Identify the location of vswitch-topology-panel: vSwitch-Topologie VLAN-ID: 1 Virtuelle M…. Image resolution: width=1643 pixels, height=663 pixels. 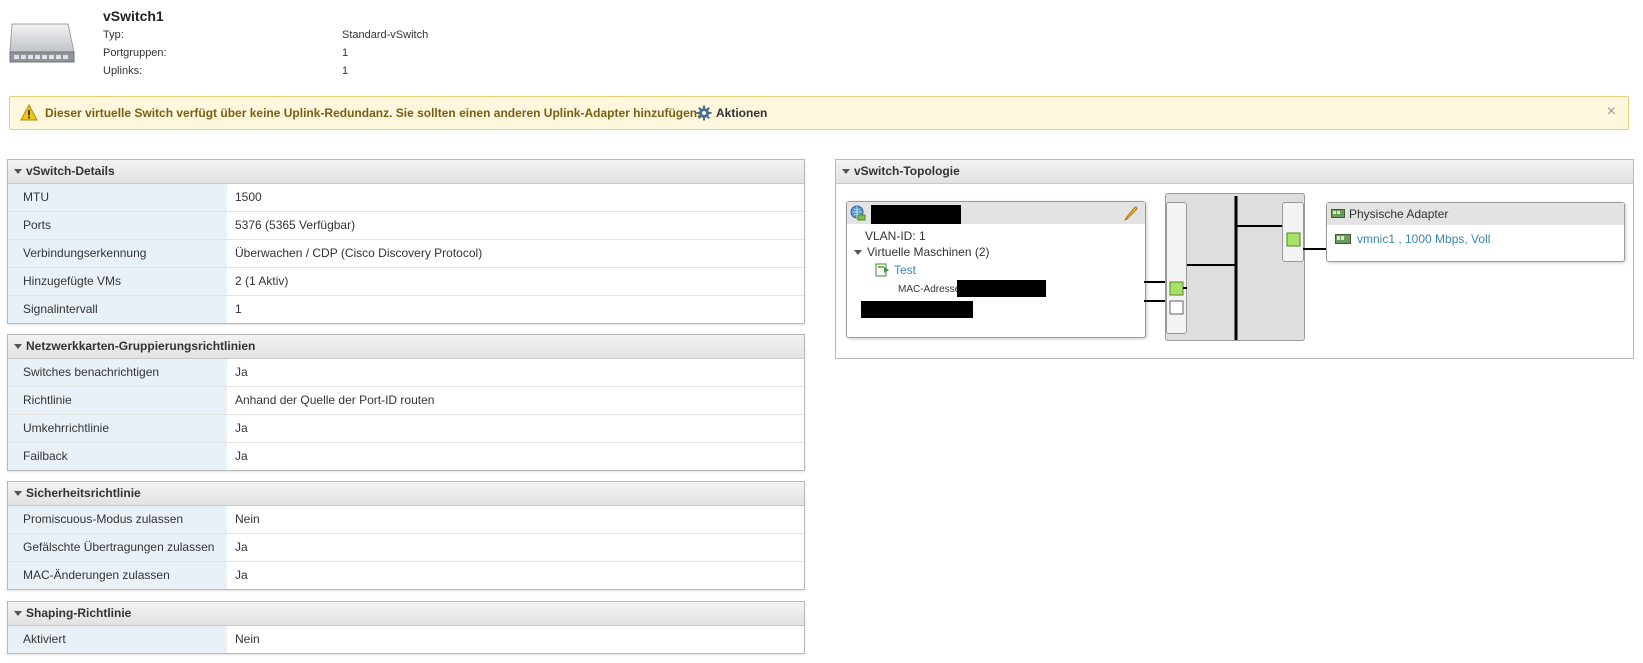
(1234, 259).